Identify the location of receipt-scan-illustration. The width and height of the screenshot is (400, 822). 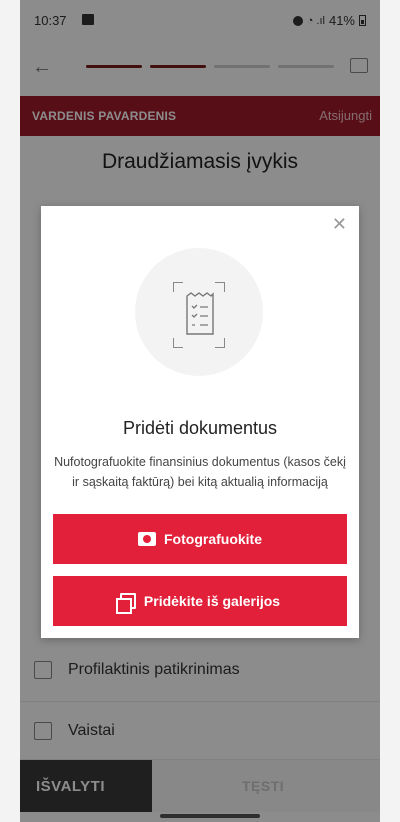
(199, 312).